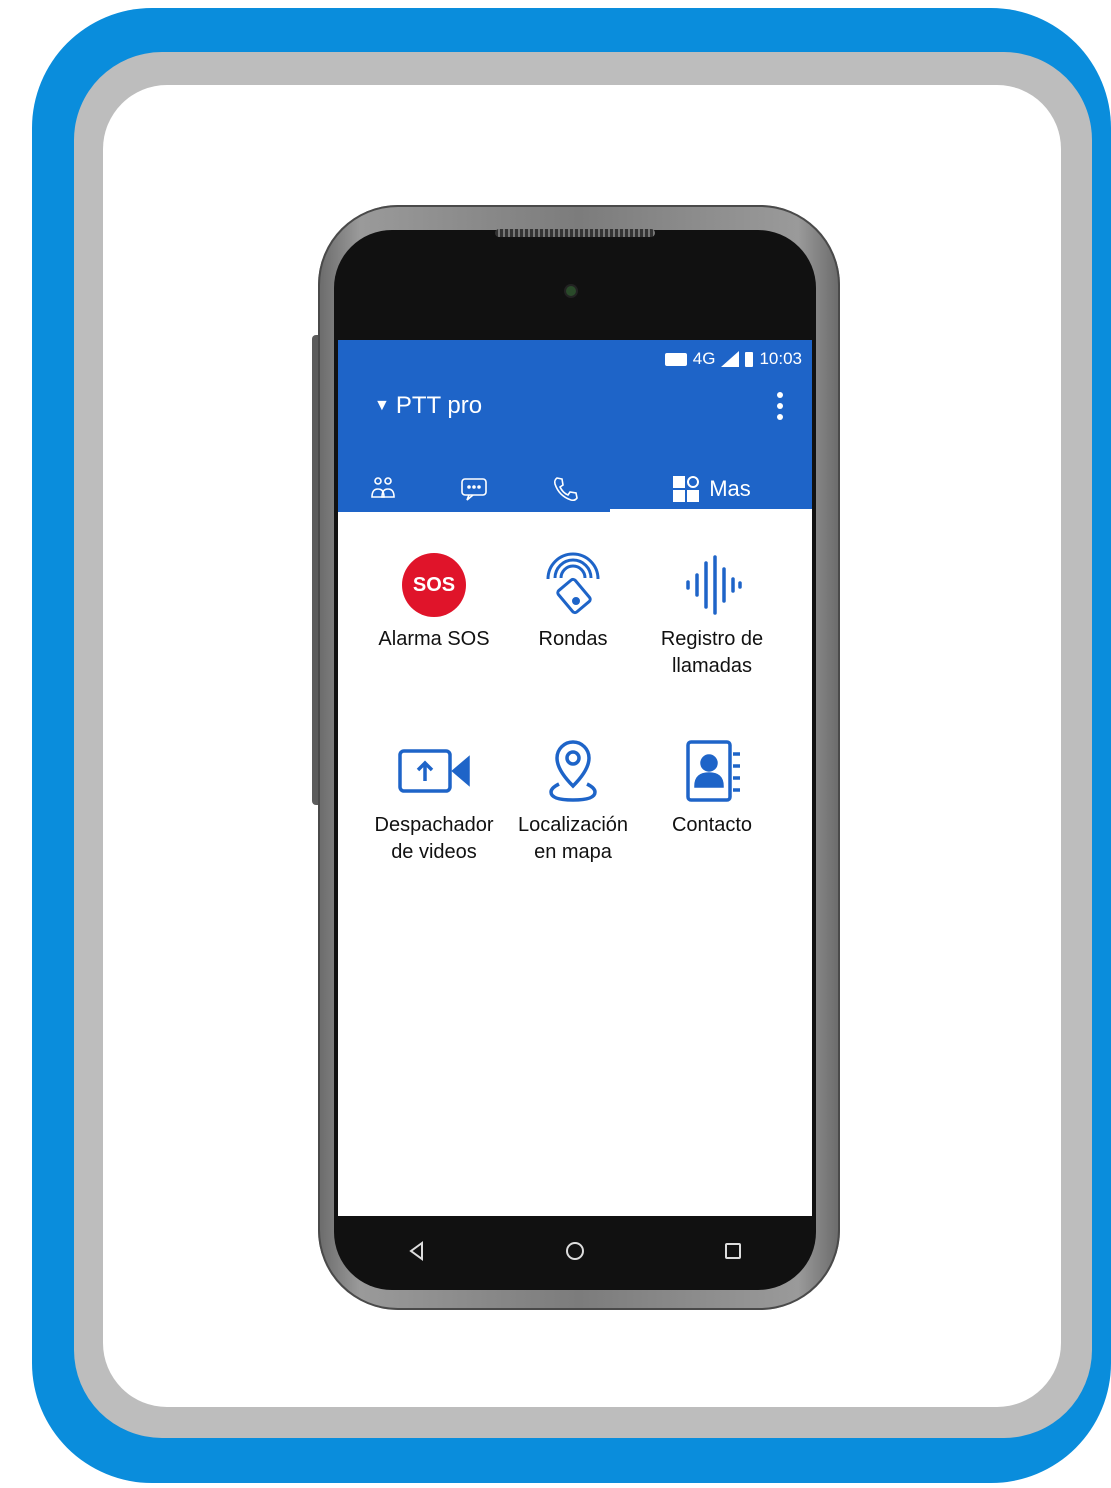  I want to click on status-time: 10:03, so click(780, 358).